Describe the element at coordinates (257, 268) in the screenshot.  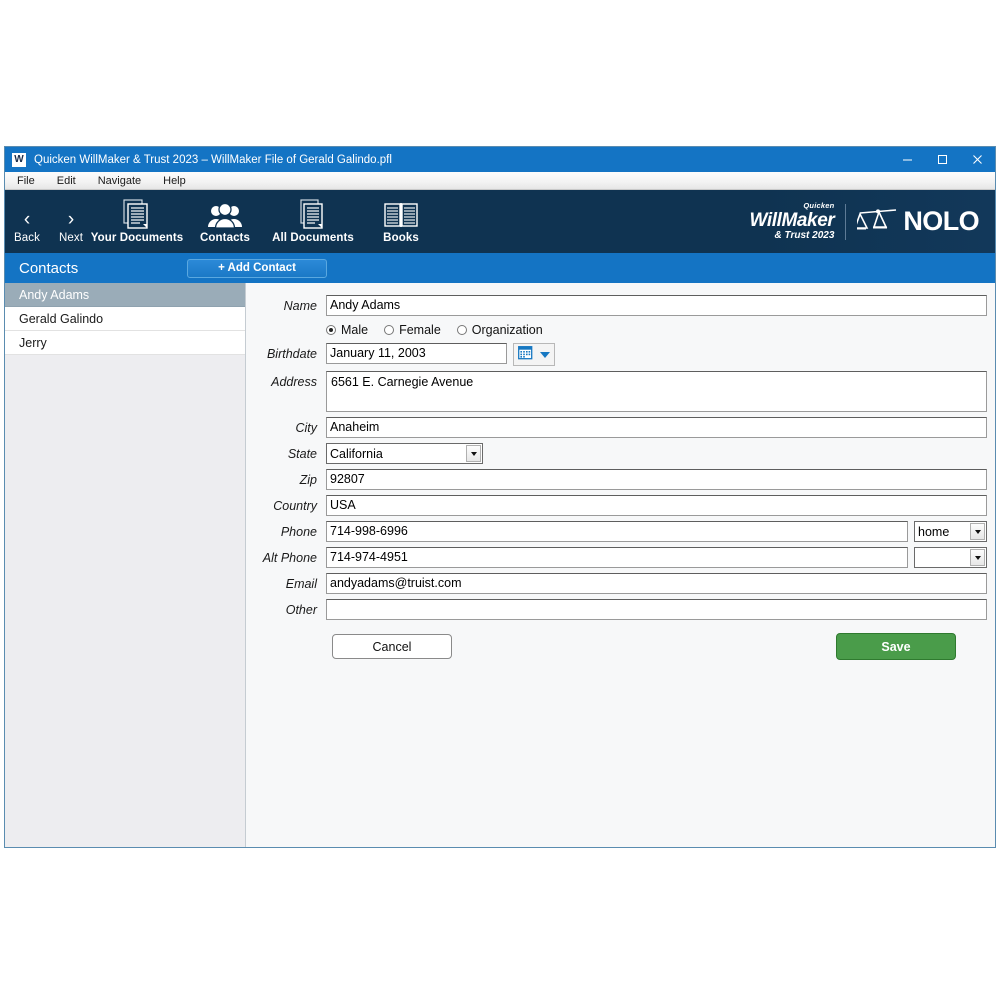
I see `add-contact-button: + Add Contact` at that location.